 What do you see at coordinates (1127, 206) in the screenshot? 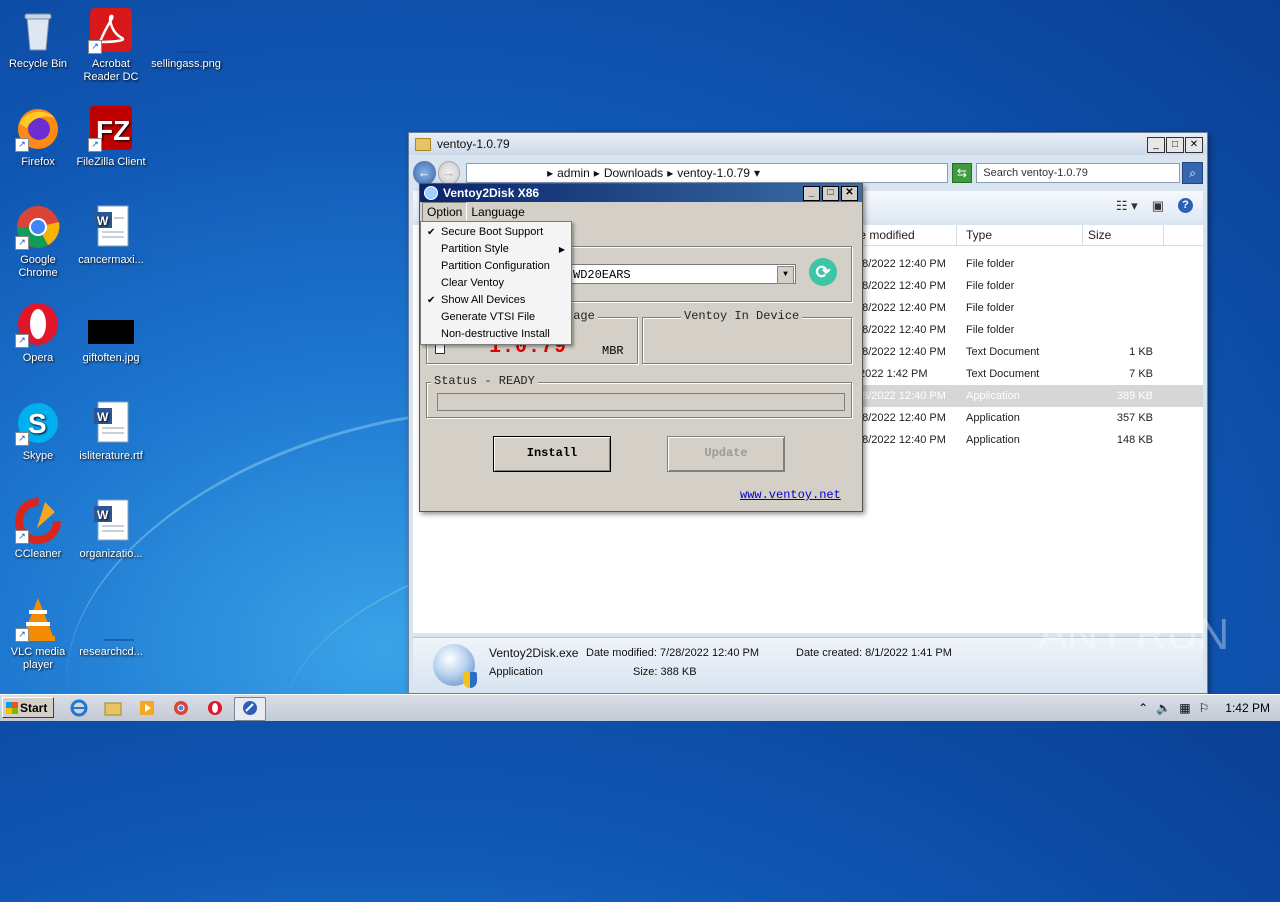
I see `view-options-icon: ☷ ▾` at bounding box center [1127, 206].